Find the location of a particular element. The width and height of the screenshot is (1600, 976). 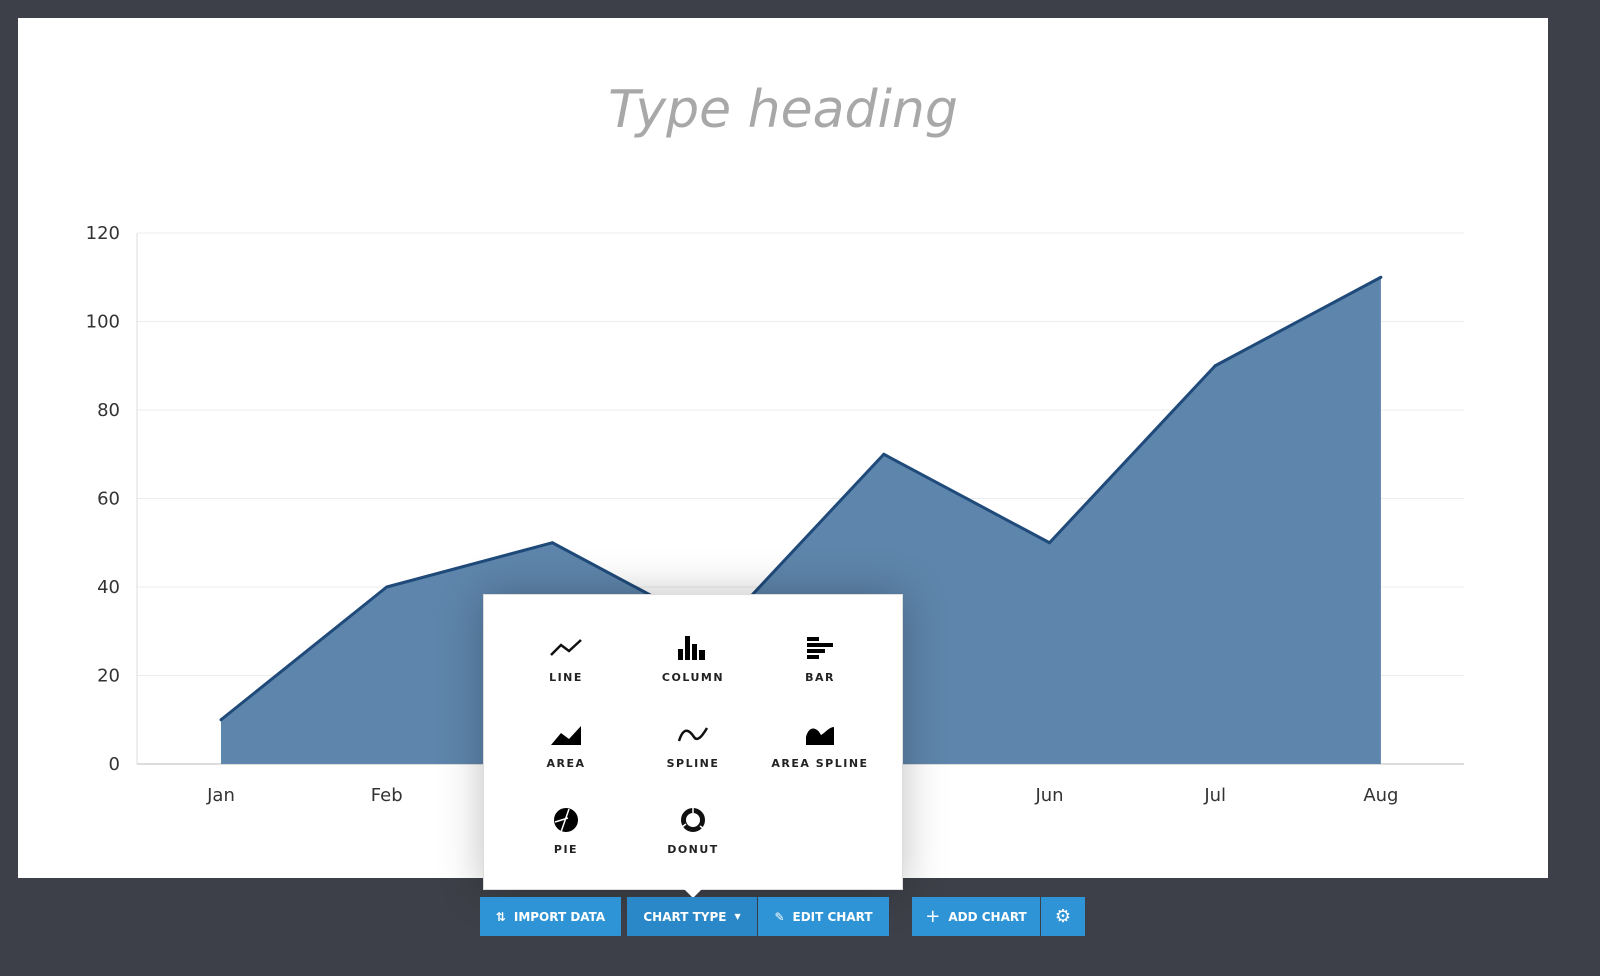

add-chart-button: + ADD CHART is located at coordinates (976, 916).